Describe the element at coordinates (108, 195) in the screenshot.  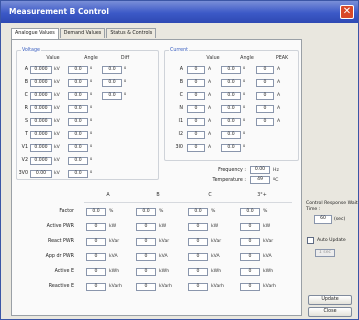
I see `power-column-0: A` at that location.